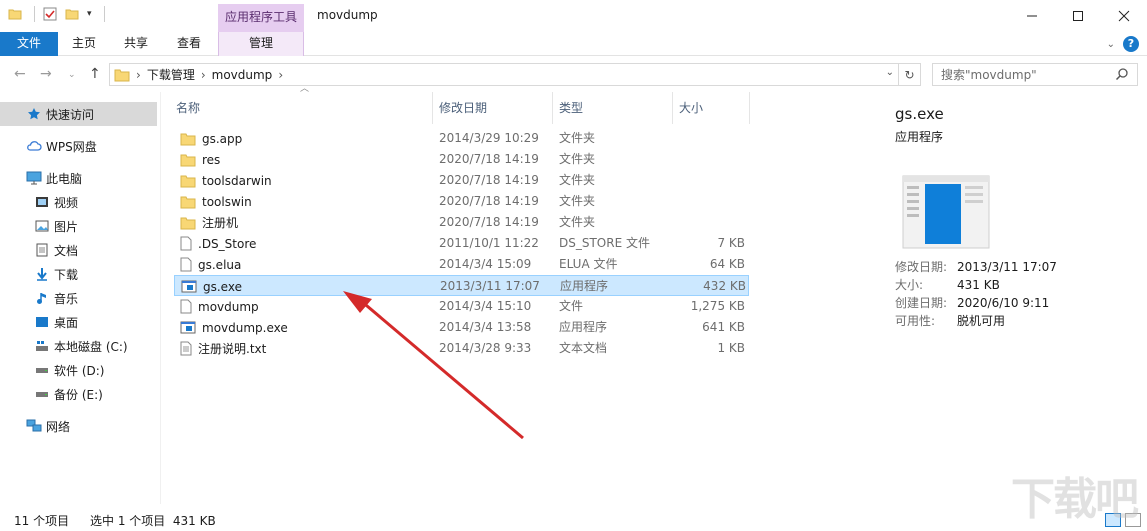 The image size is (1147, 531). I want to click on file-date: 2014/3/28 9:33, so click(485, 348).